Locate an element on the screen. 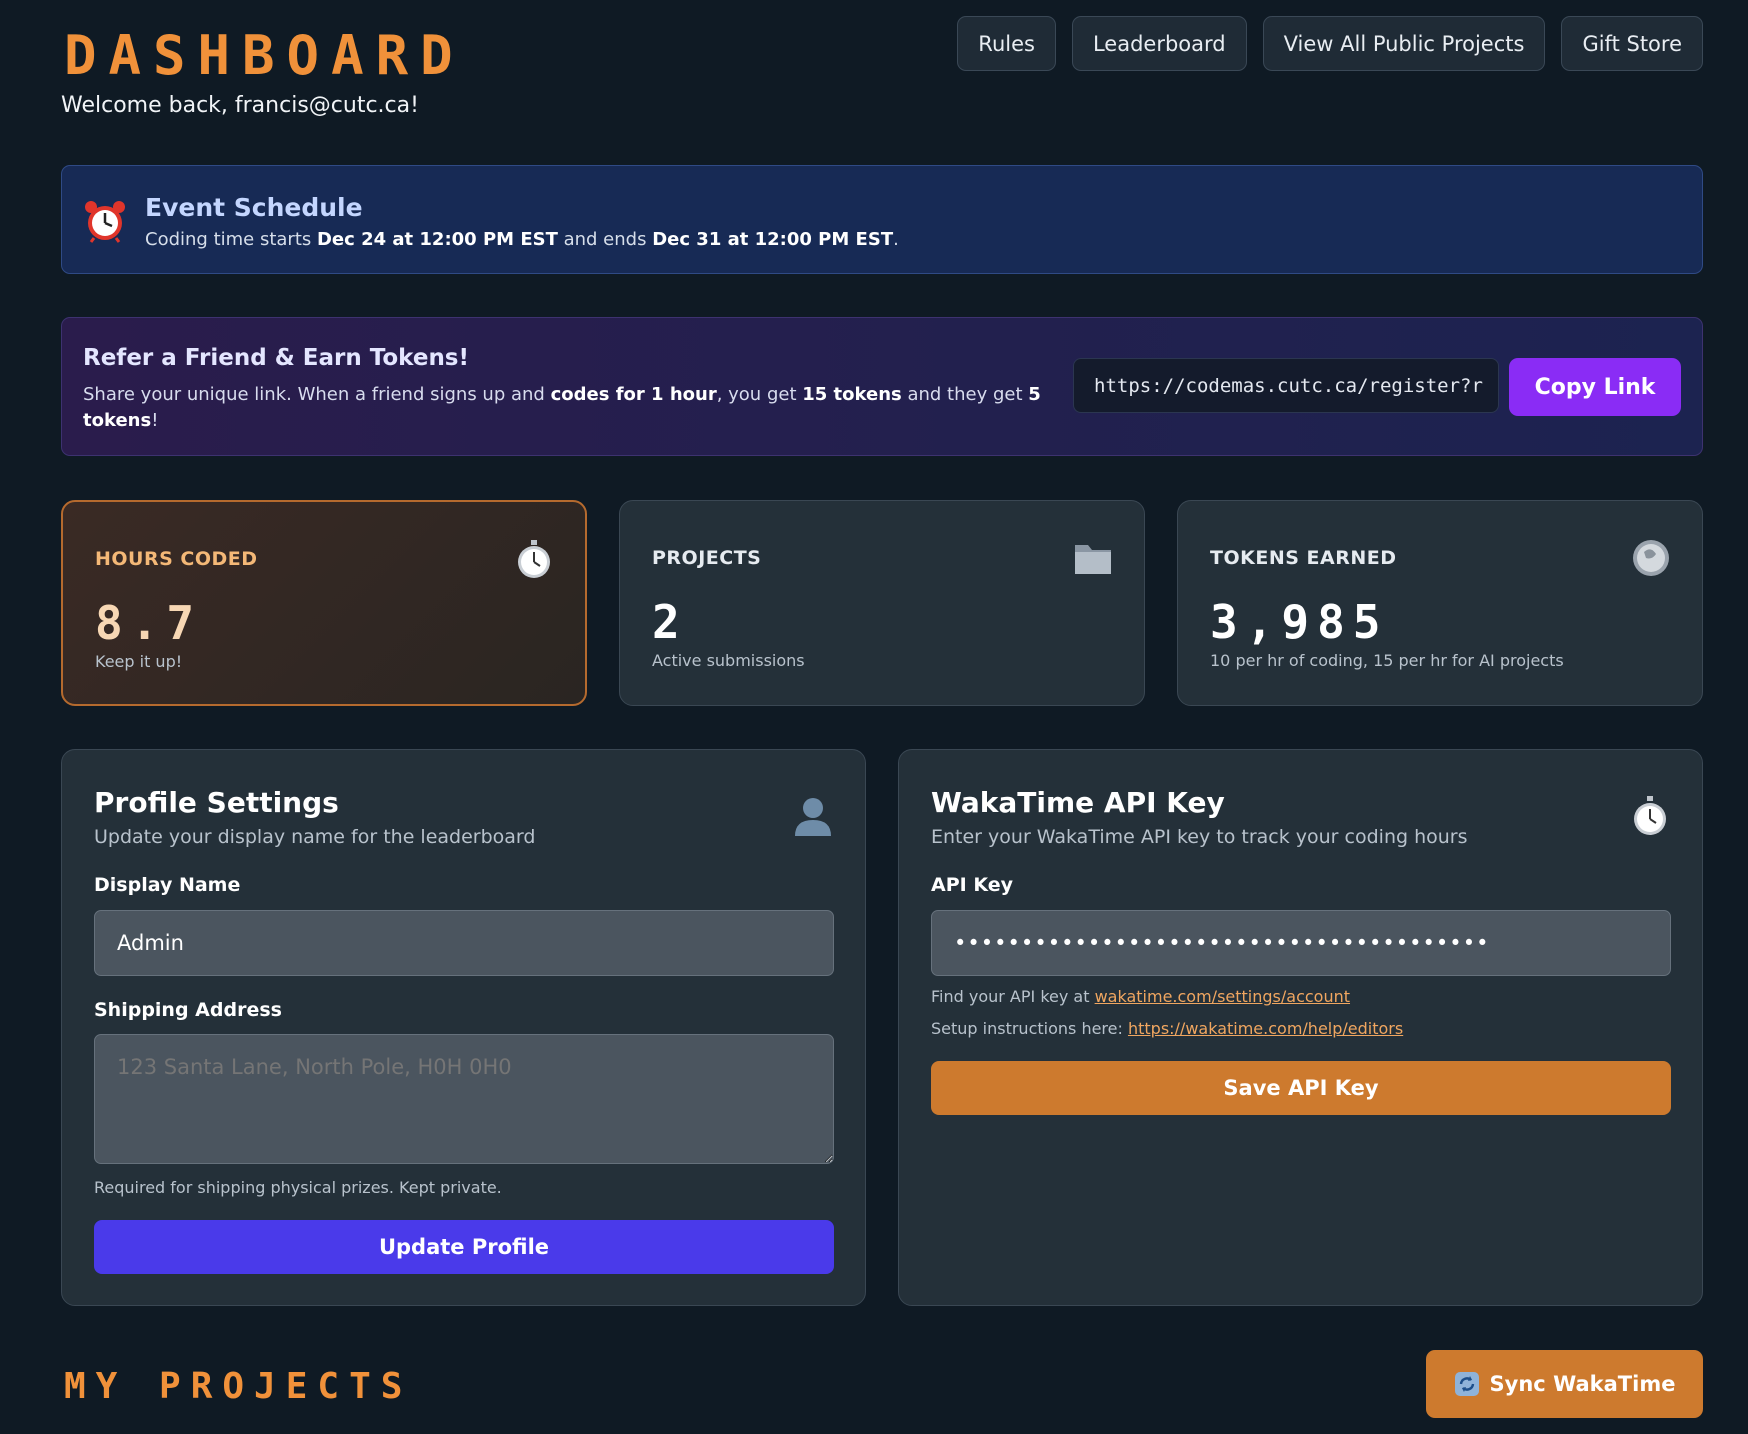  stat-label: HOURS CODED is located at coordinates (176, 559).